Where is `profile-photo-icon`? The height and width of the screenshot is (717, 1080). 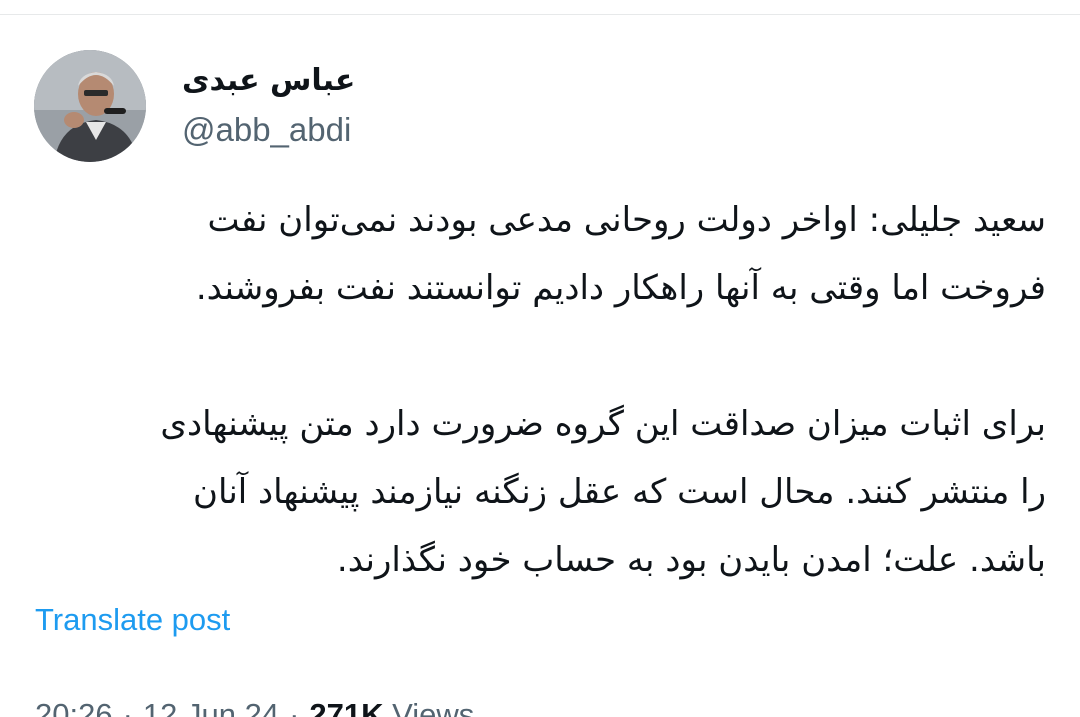
profile-photo-icon is located at coordinates (90, 106).